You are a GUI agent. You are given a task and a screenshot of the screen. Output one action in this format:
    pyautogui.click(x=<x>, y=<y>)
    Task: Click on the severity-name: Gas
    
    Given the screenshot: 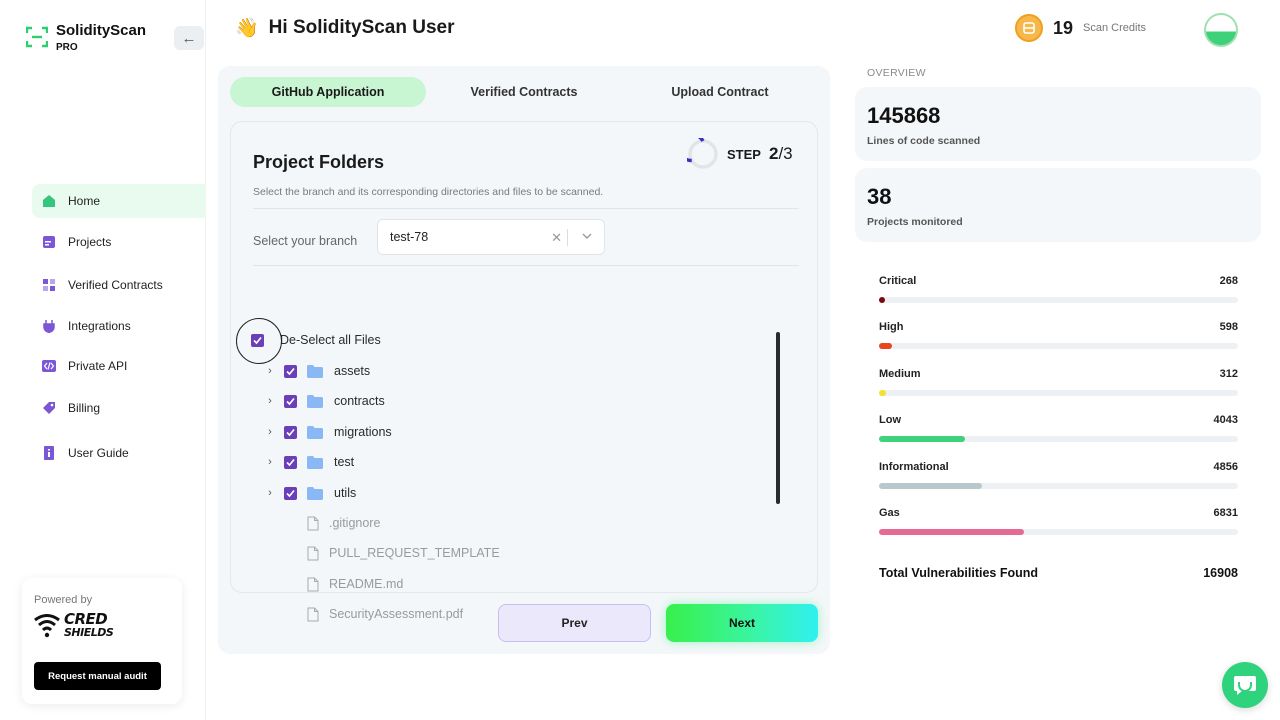 What is the action you would take?
    pyautogui.click(x=889, y=513)
    